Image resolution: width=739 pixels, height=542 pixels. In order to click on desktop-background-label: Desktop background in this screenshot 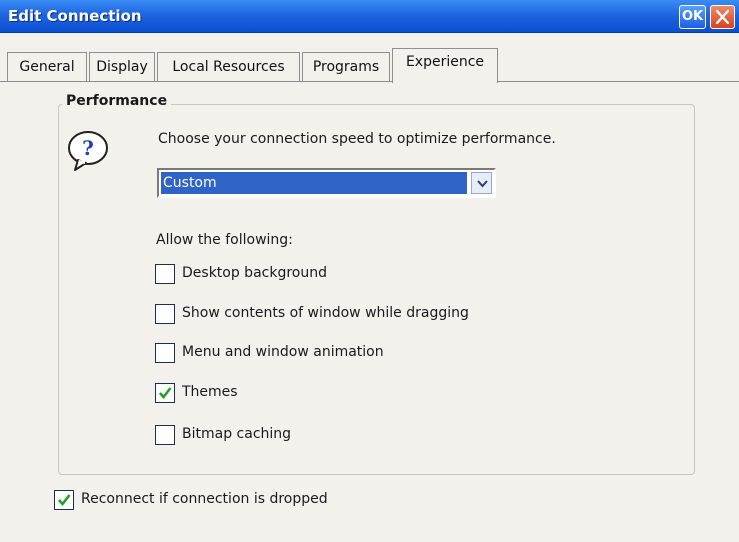, I will do `click(254, 273)`.